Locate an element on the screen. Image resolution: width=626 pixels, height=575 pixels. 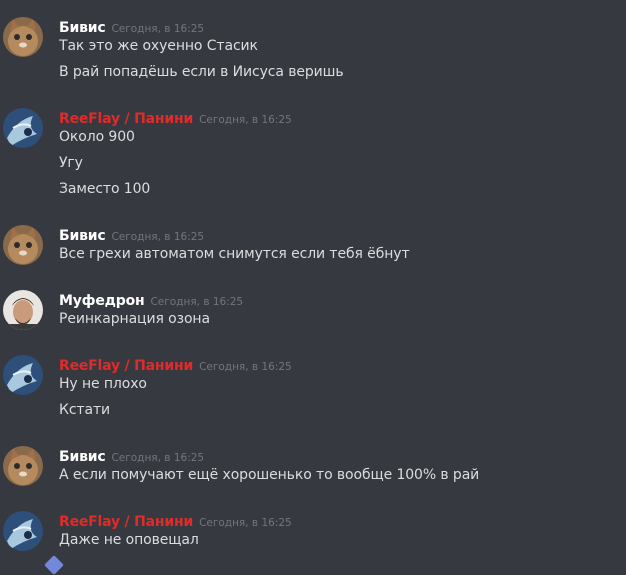
message-text: Около 900 is located at coordinates (97, 137).